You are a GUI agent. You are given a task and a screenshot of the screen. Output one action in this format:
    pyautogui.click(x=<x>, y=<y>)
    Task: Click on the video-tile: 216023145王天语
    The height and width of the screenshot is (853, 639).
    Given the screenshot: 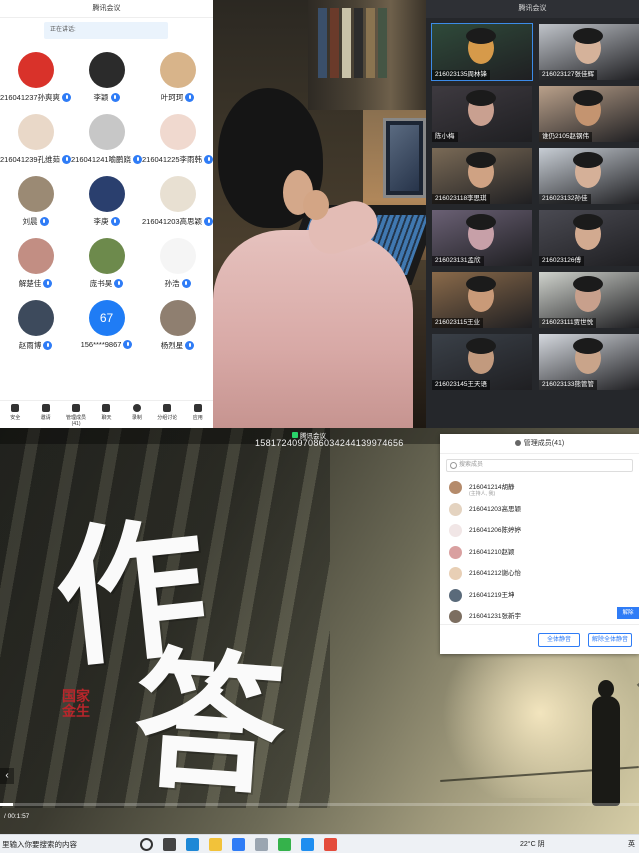 What is the action you would take?
    pyautogui.click(x=482, y=362)
    